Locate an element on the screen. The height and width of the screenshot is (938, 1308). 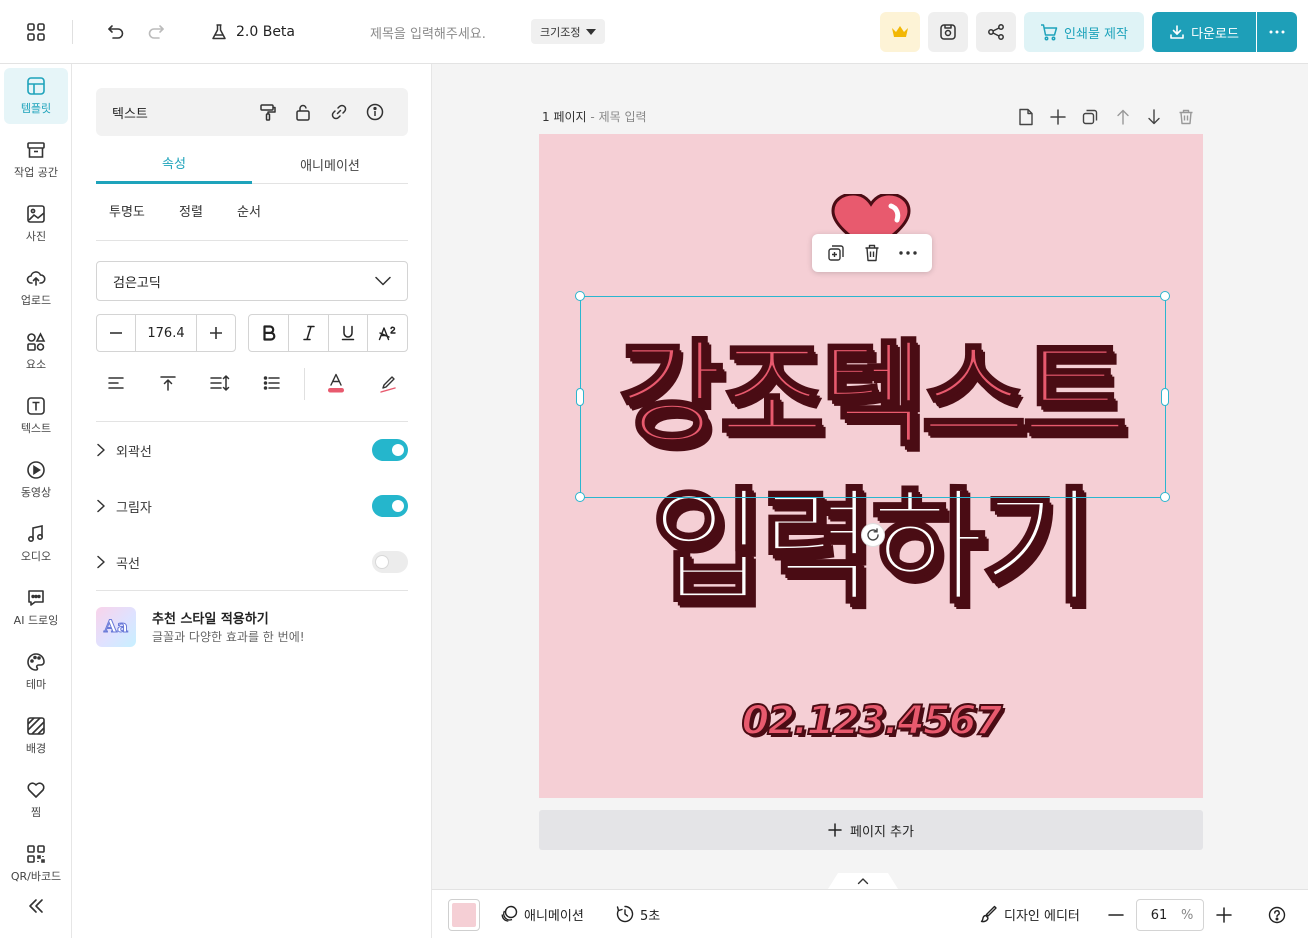
more-options-button is located at coordinates (1277, 32).